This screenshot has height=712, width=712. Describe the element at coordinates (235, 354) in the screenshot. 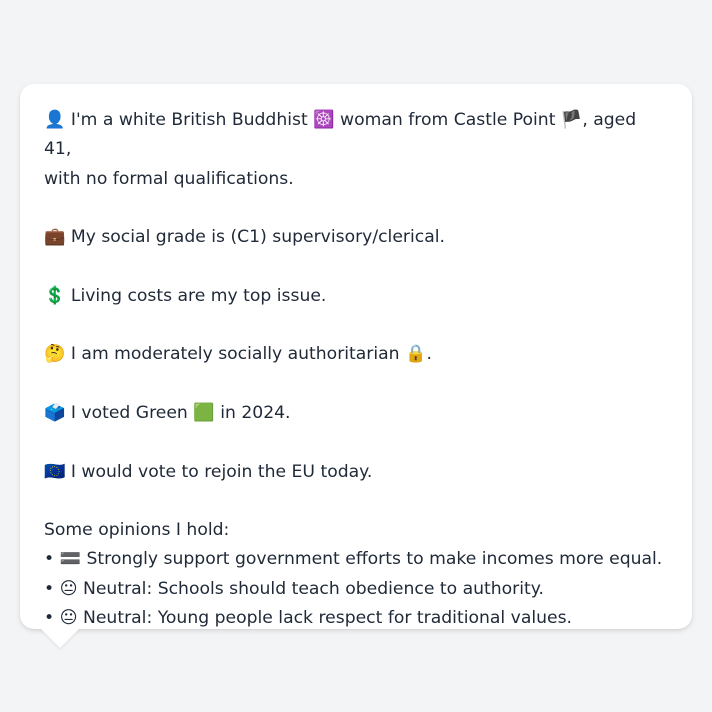

I see `ideology-text: I am moderately socially authoritarian` at that location.